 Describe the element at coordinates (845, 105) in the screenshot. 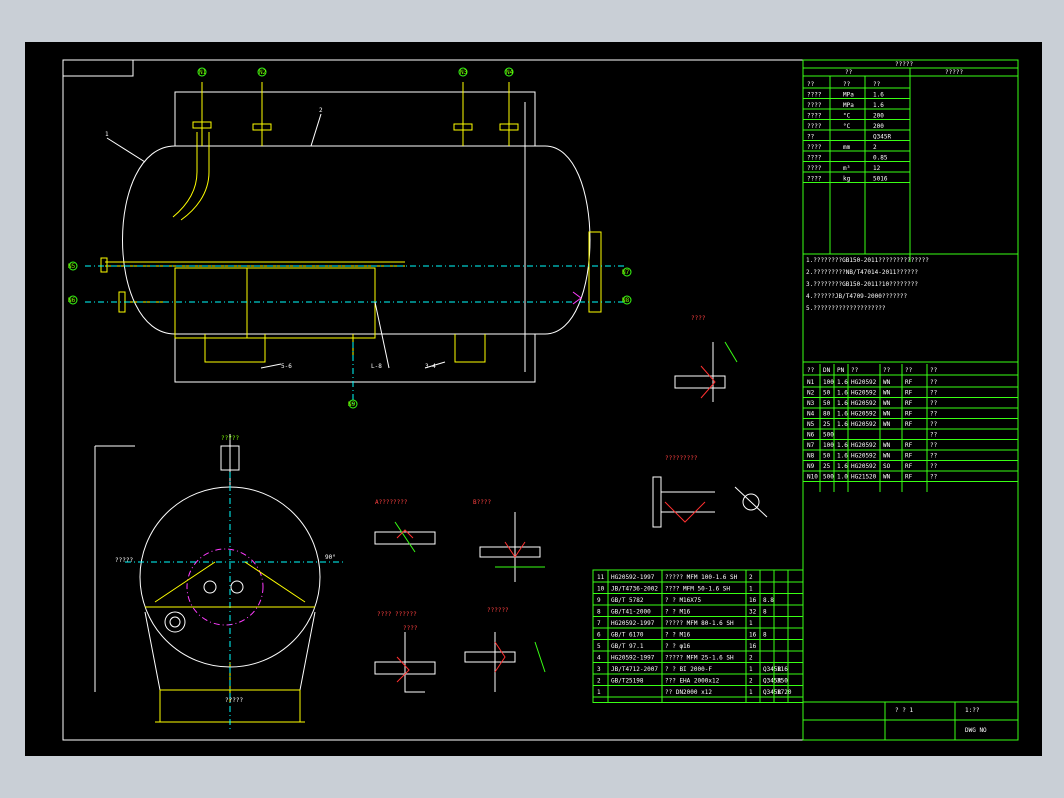

I see `spec-row: ???? MPa 1.6` at that location.